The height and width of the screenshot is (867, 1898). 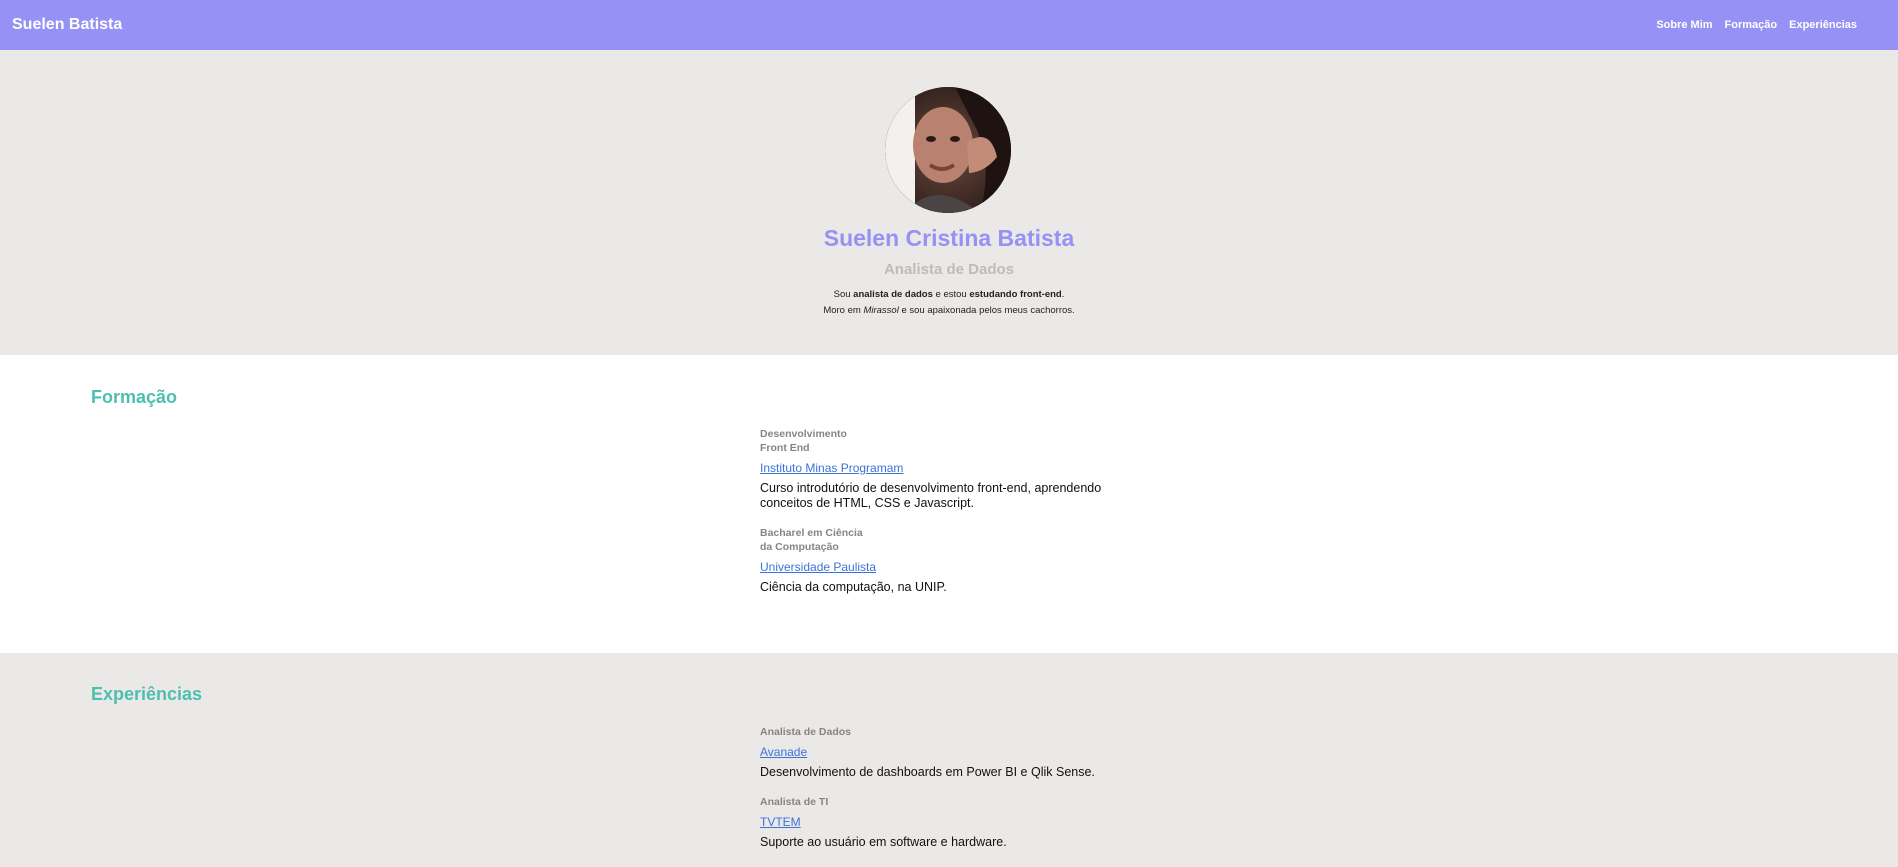 I want to click on entry-title-line: Desenvolvimento, so click(x=803, y=434).